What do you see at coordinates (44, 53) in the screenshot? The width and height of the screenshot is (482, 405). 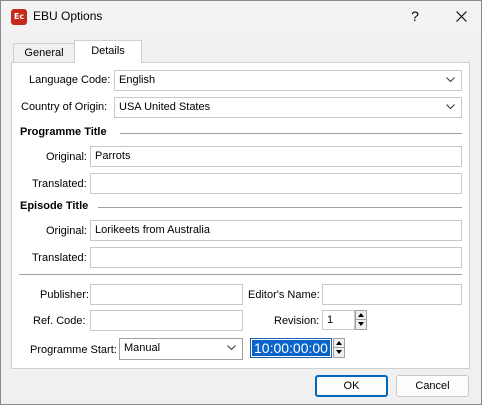 I see `tab-general: General` at bounding box center [44, 53].